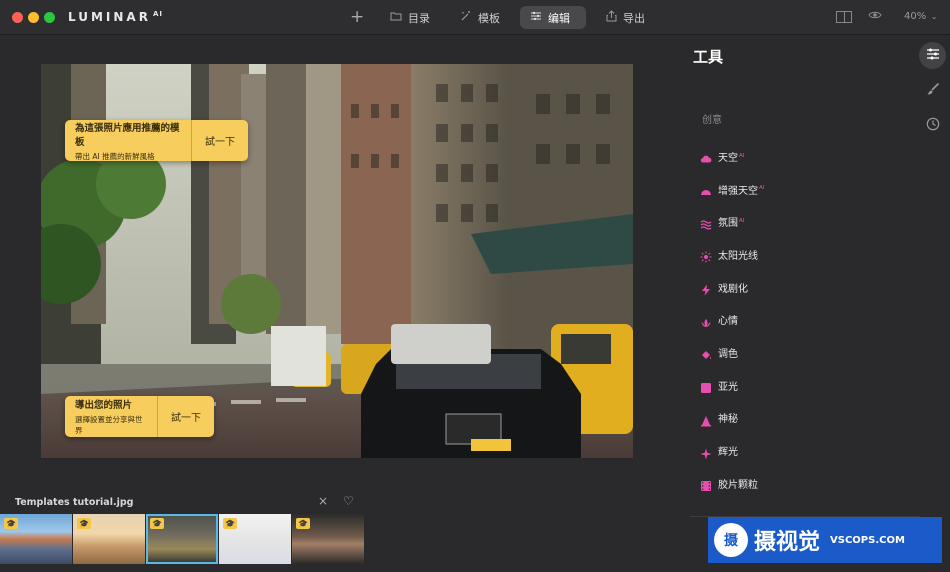  Describe the element at coordinates (396, 17) in the screenshot. I see `folder-icon` at that location.